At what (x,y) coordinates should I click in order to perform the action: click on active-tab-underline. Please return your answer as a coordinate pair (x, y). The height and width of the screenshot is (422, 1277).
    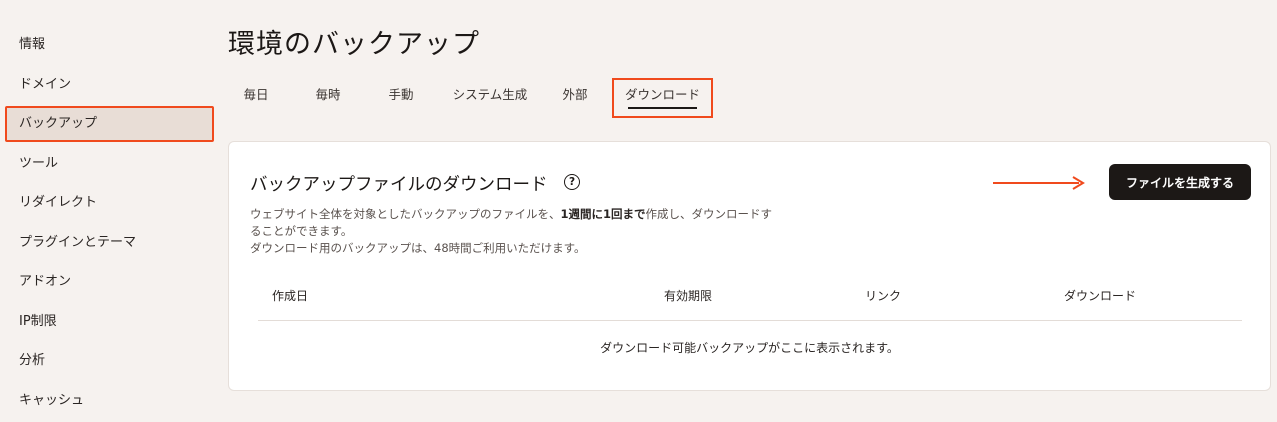
    Looking at the image, I should click on (662, 108).